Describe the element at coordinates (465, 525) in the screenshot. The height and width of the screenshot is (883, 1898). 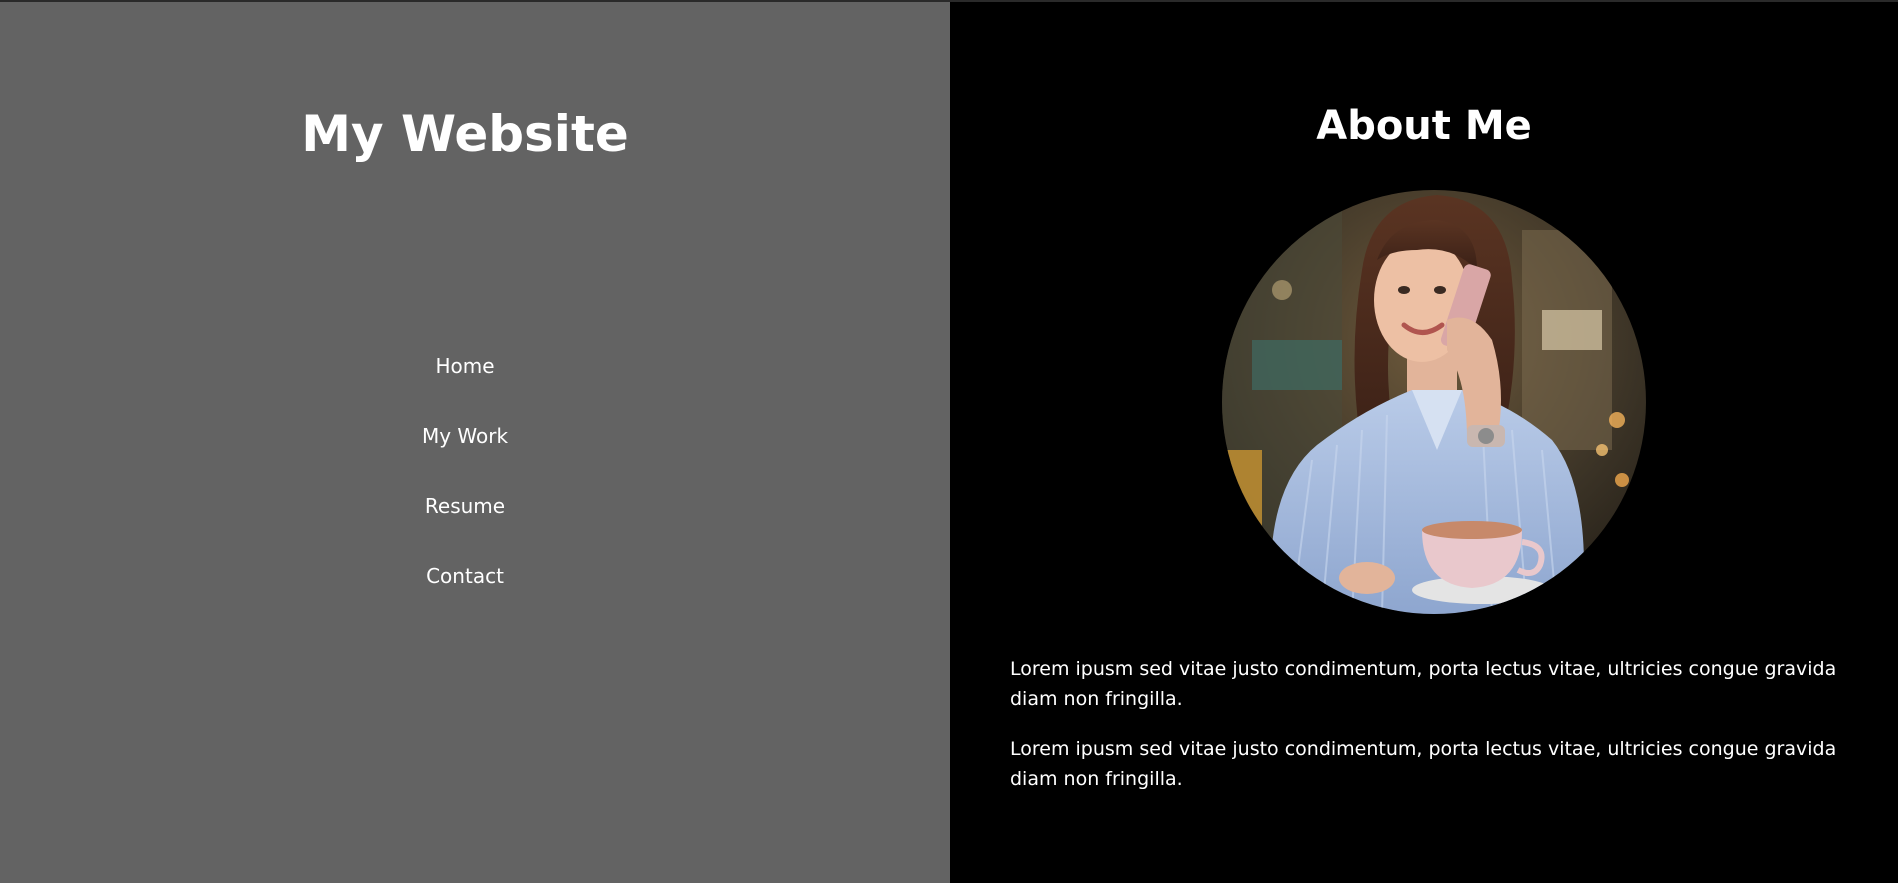
I see `nav-item-resume: Resume` at that location.